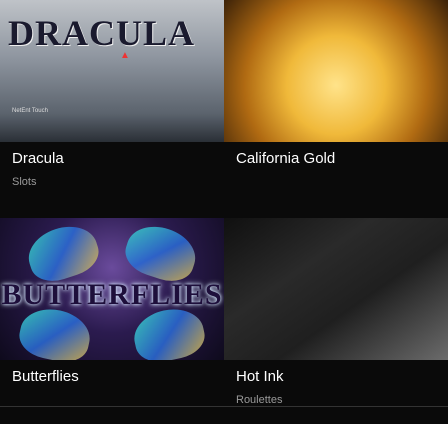 This screenshot has height=424, width=448. I want to click on dracula-tagline: NetEnt Touch, so click(30, 111).